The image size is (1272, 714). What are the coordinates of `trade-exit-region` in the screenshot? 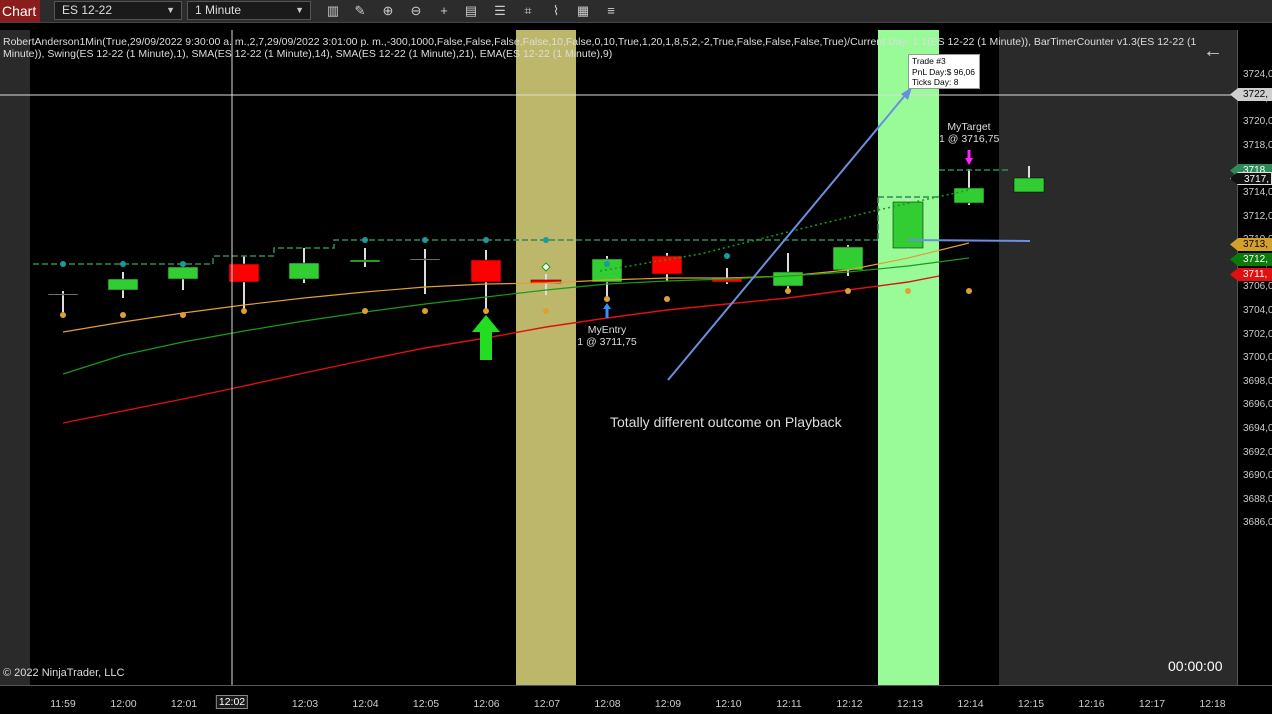 It's located at (908, 357).